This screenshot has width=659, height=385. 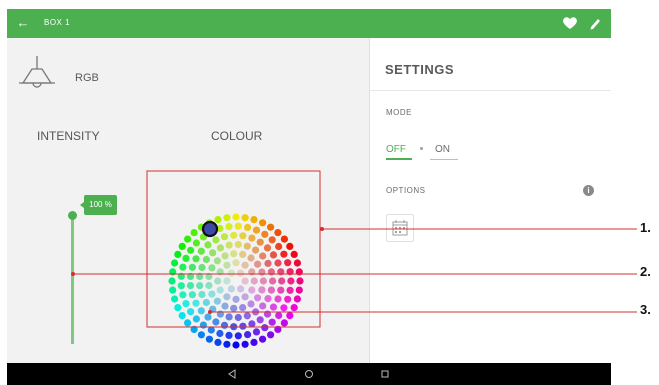 What do you see at coordinates (309, 374) in the screenshot?
I see `circle-home-icon` at bounding box center [309, 374].